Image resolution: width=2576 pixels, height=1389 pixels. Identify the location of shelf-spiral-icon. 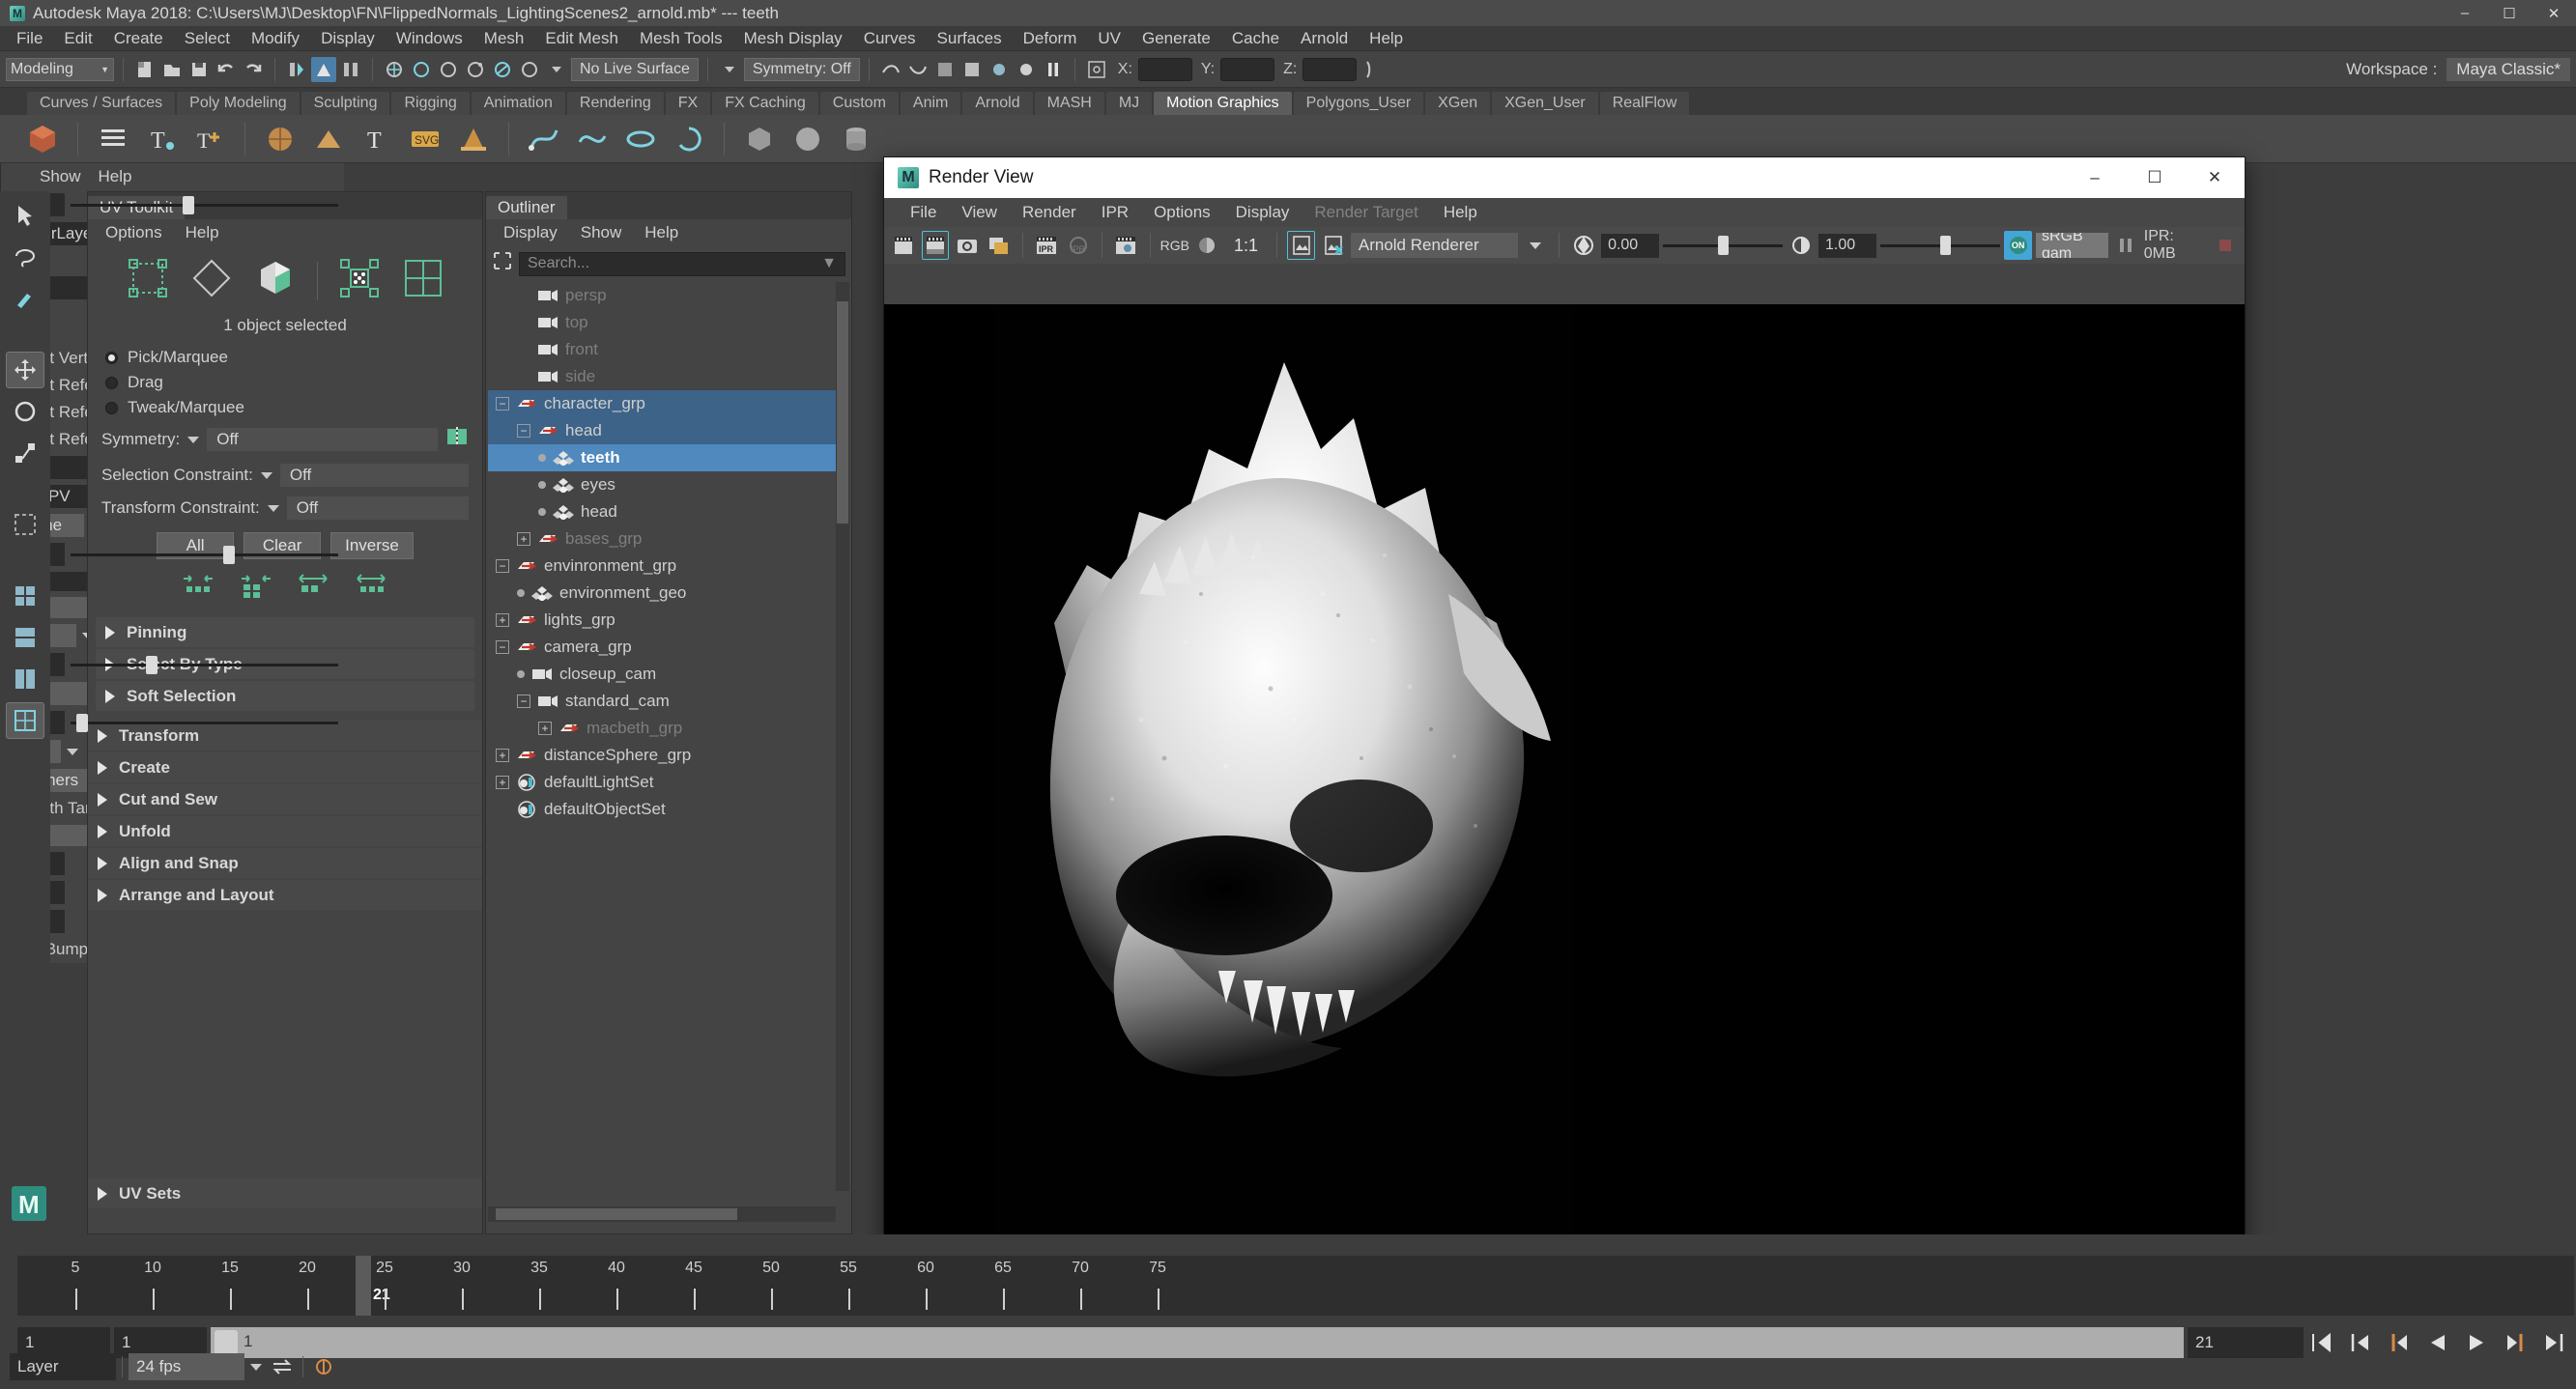
(689, 139).